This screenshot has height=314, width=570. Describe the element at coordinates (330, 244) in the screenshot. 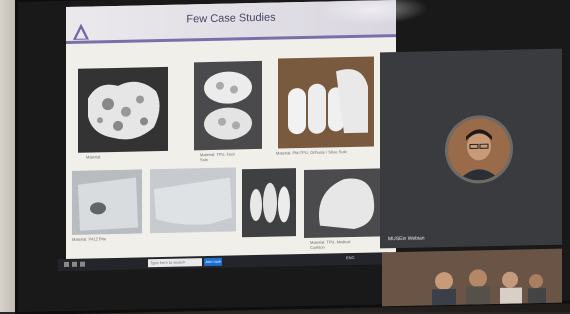

I see `case-caption: Material: TPU, Medical Cushion` at that location.